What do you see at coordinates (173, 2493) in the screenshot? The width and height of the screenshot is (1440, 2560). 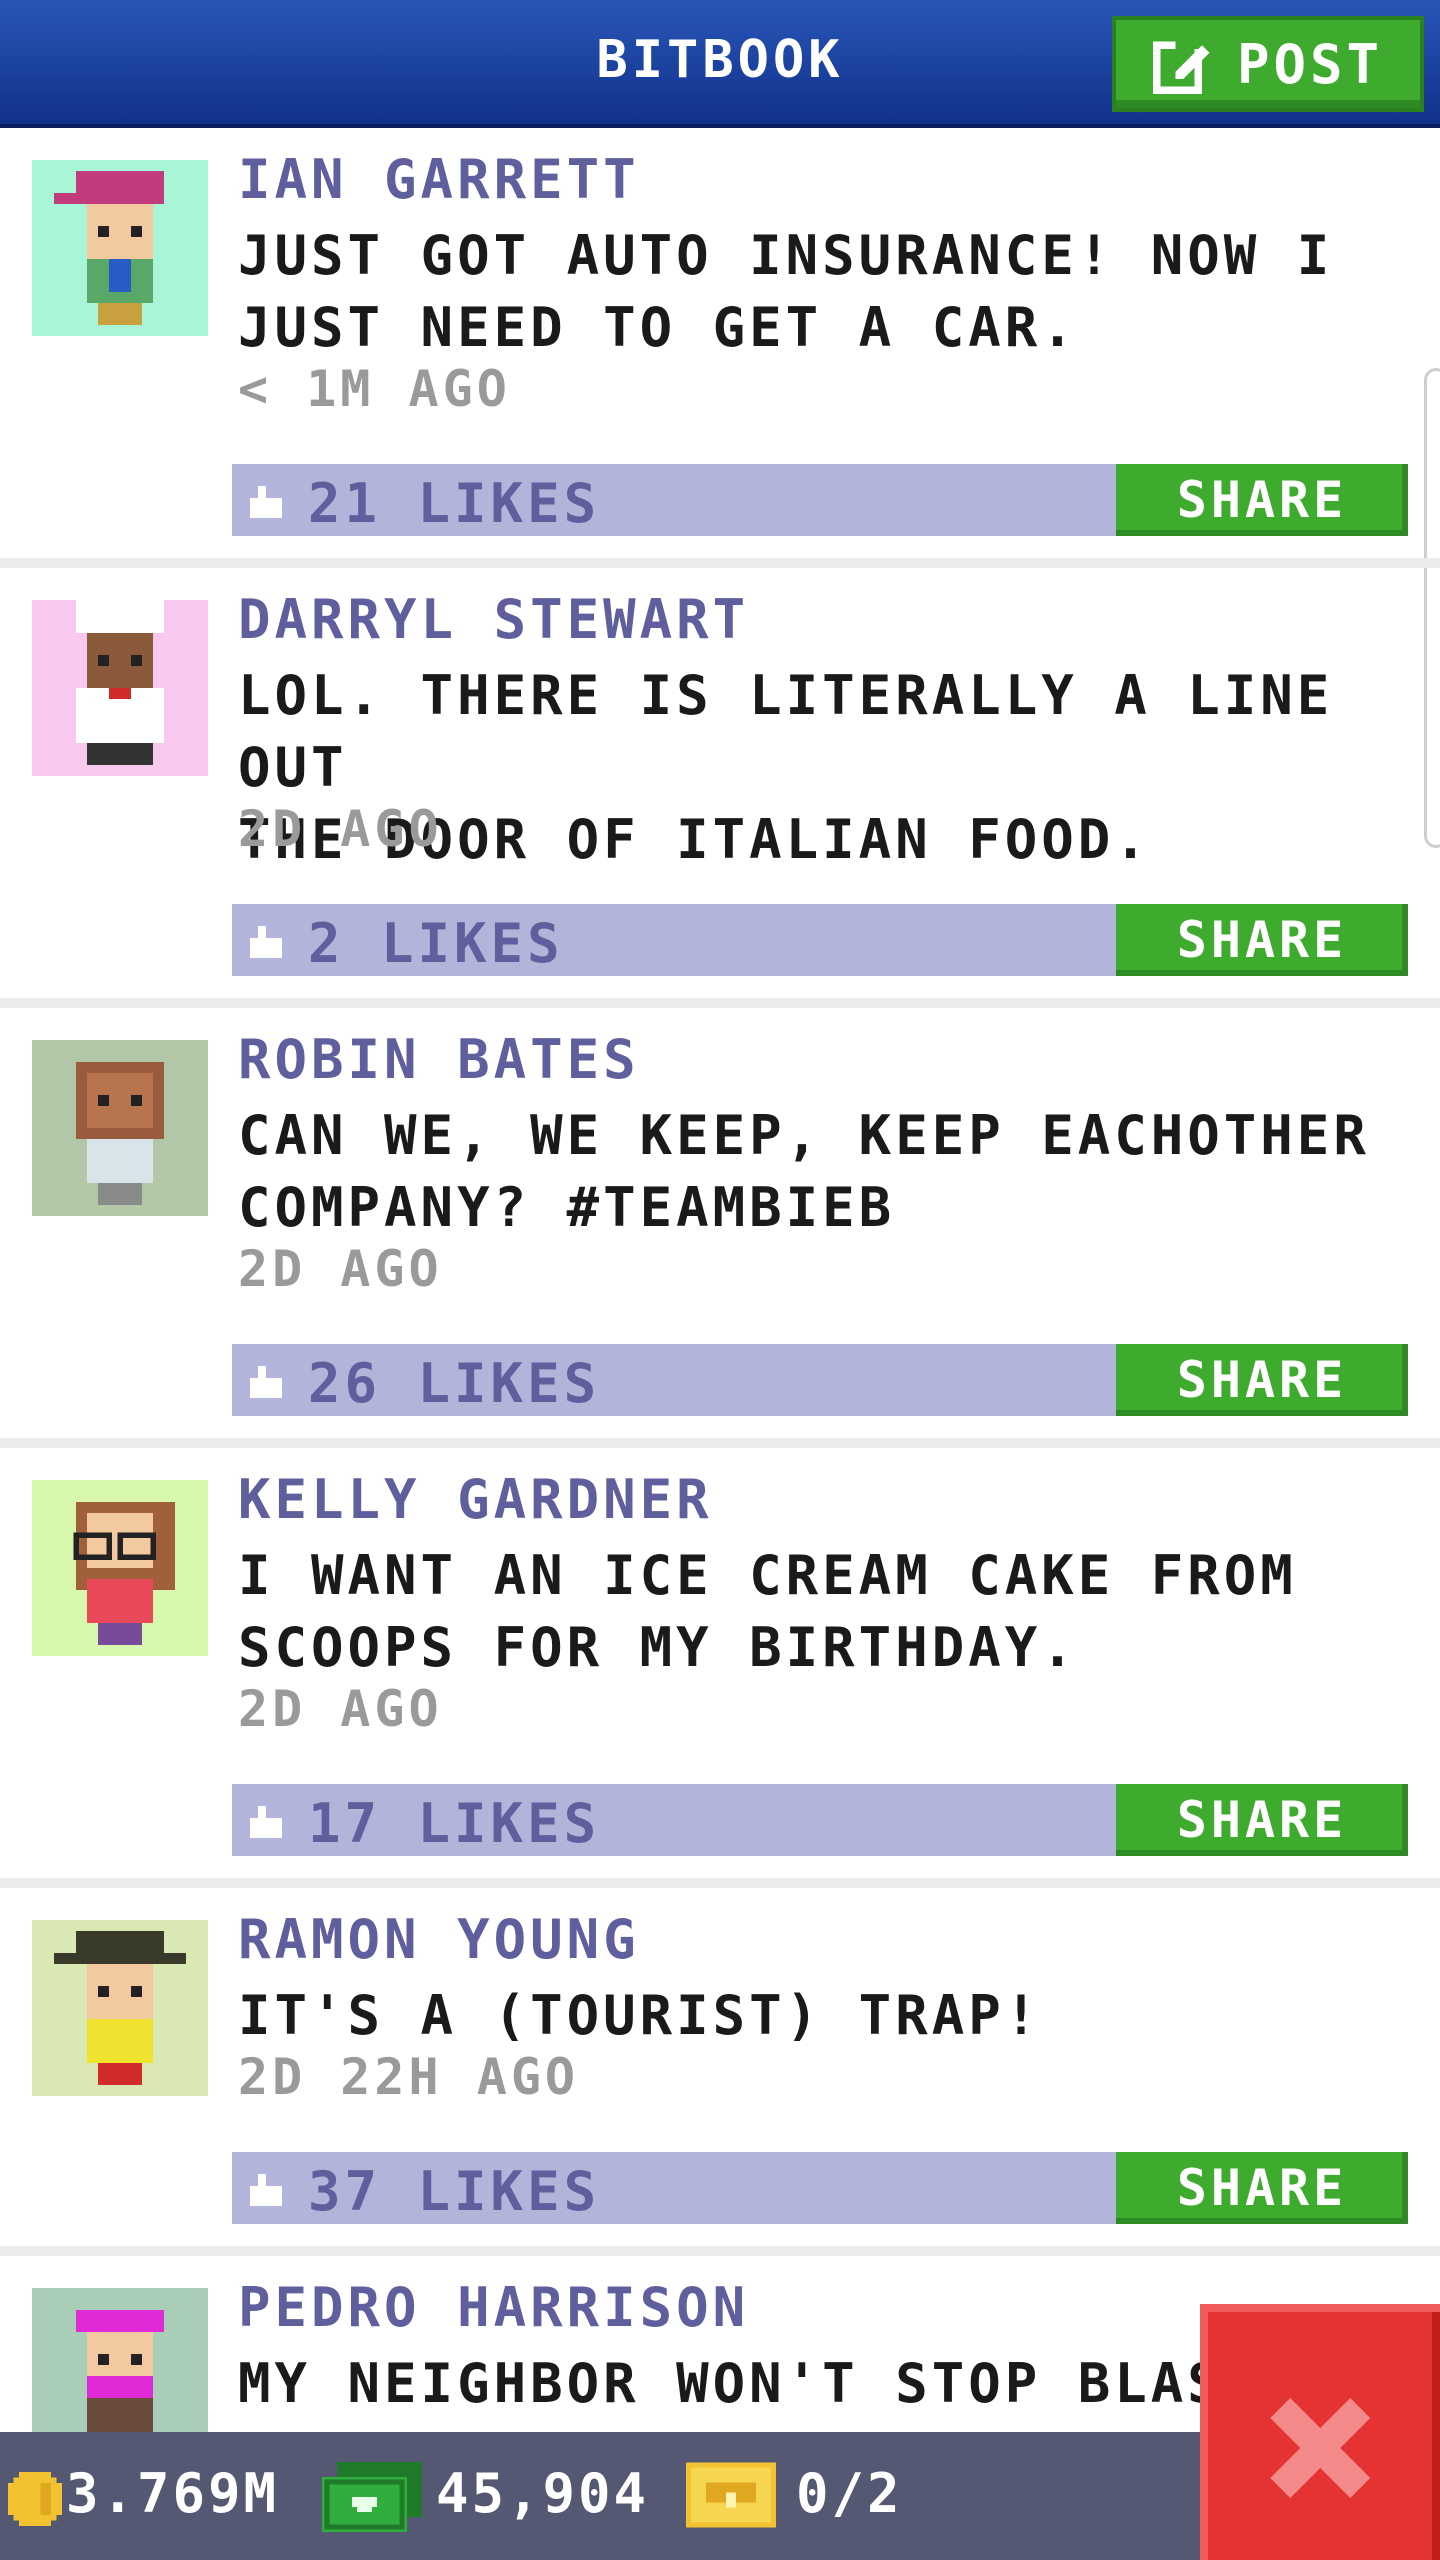 I see `coins-count: 3.769M` at bounding box center [173, 2493].